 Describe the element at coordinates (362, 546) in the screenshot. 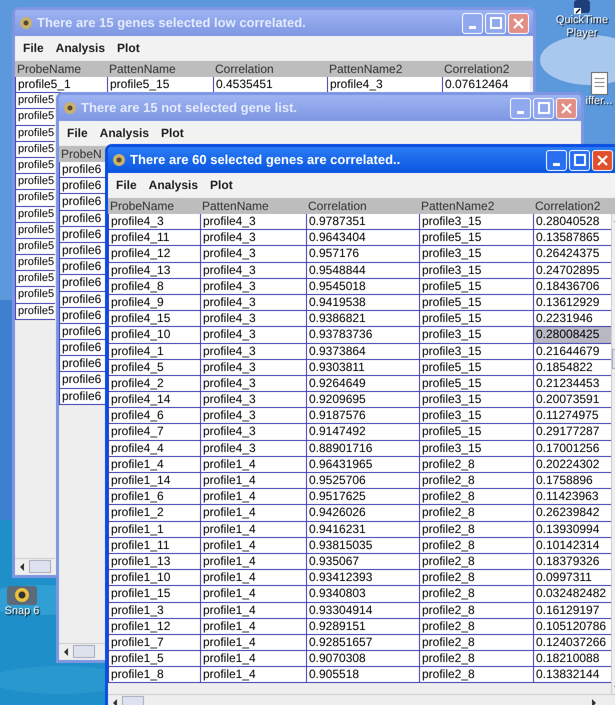

I see `table-cell: 0.93815035` at that location.